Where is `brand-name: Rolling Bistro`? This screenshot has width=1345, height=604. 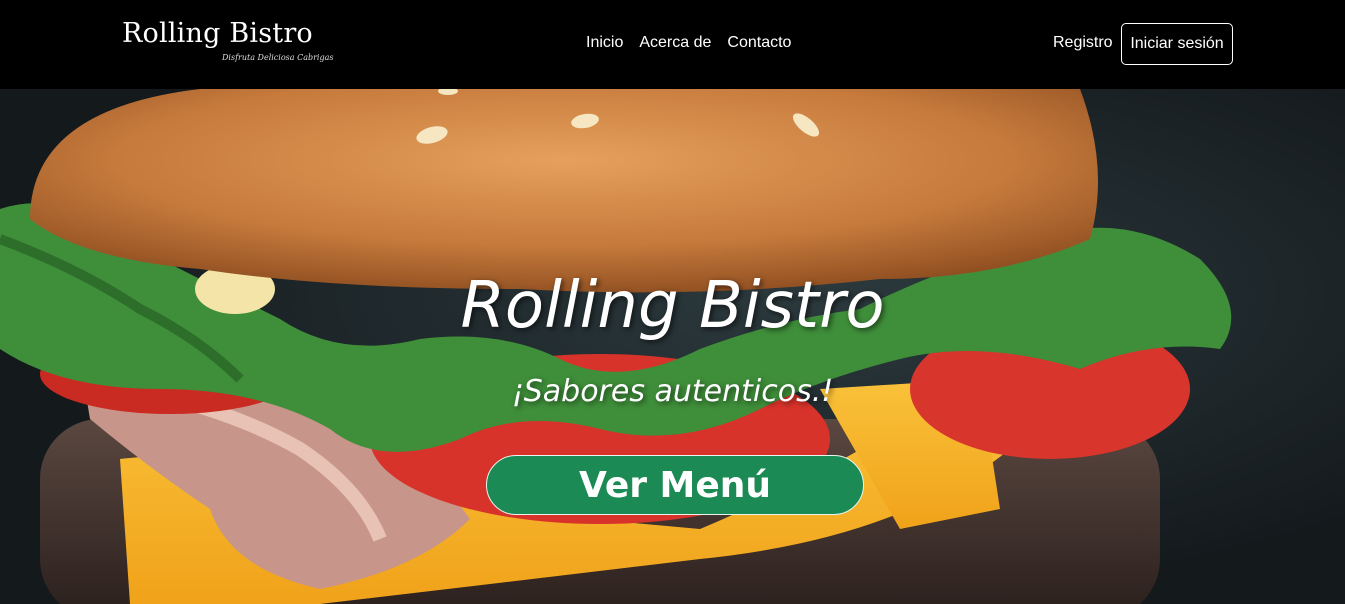
brand-name: Rolling Bistro is located at coordinates (217, 33).